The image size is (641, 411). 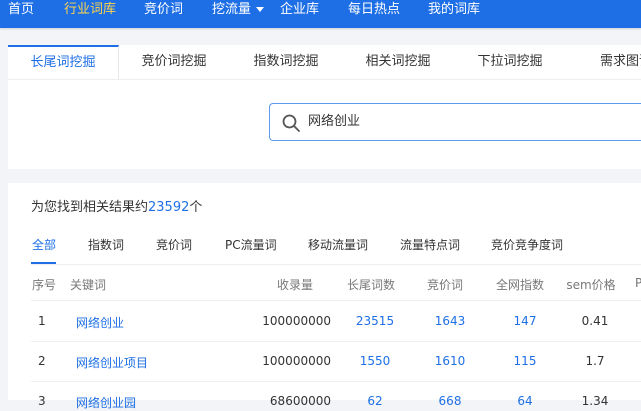 What do you see at coordinates (320, 14) in the screenshot?
I see `top-nav: 首页 行业词库 竞价词 挖流量 企业库 每日热点 我的词库` at bounding box center [320, 14].